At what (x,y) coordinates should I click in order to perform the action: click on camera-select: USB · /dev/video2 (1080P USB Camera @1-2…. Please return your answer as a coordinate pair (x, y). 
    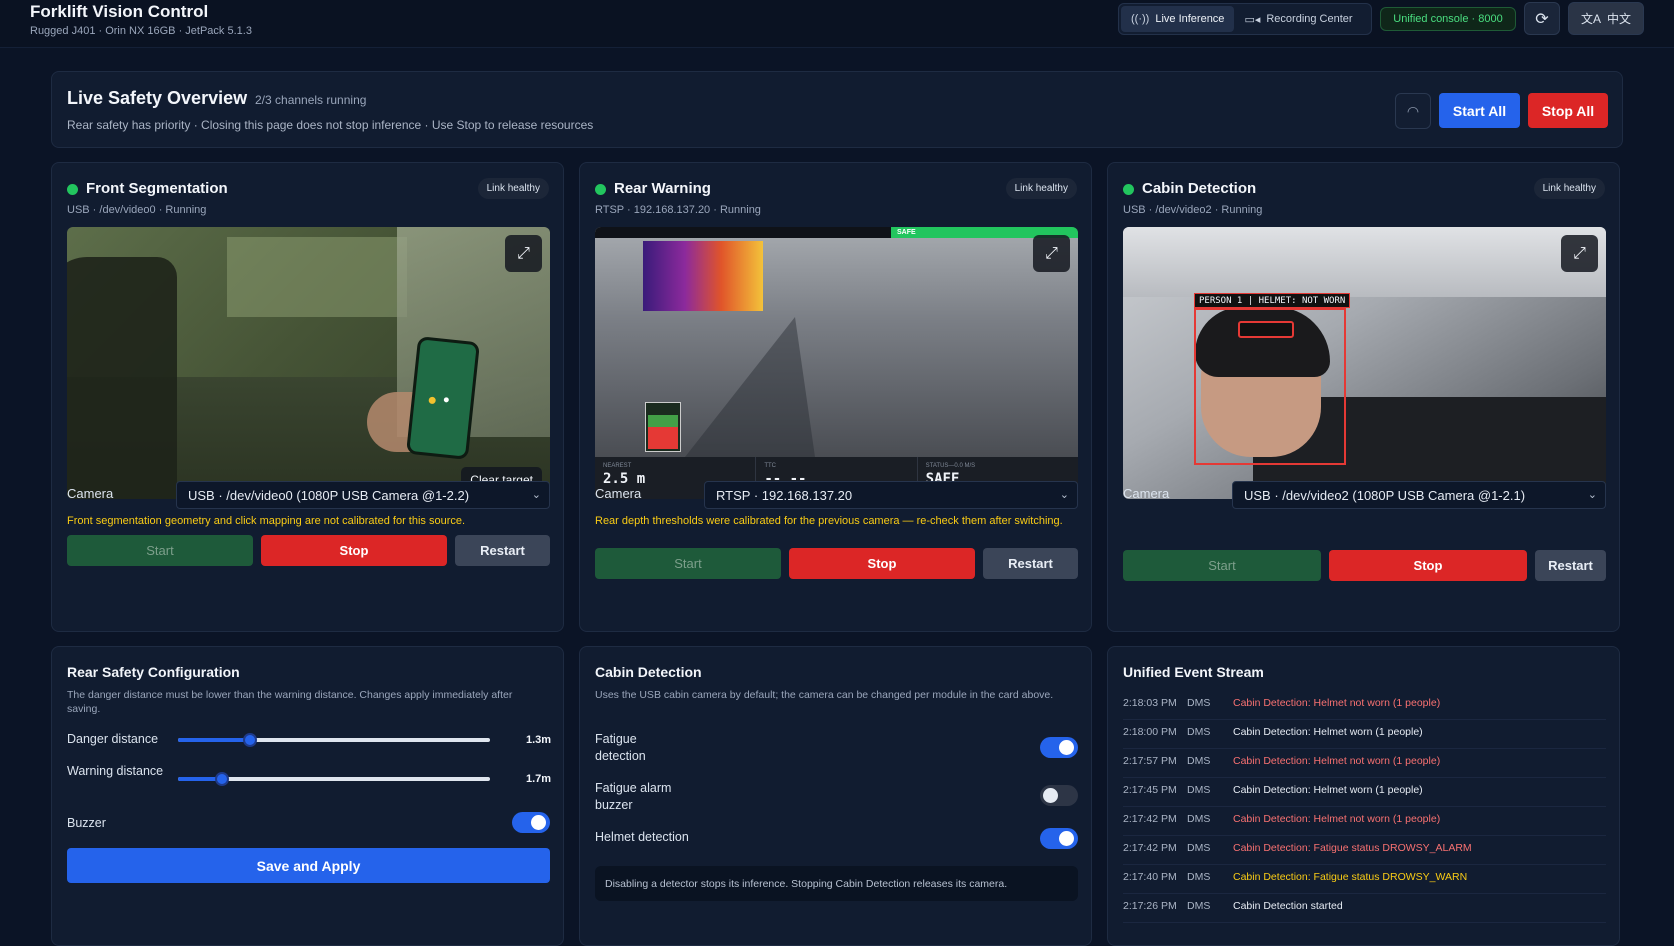
    Looking at the image, I should click on (1419, 495).